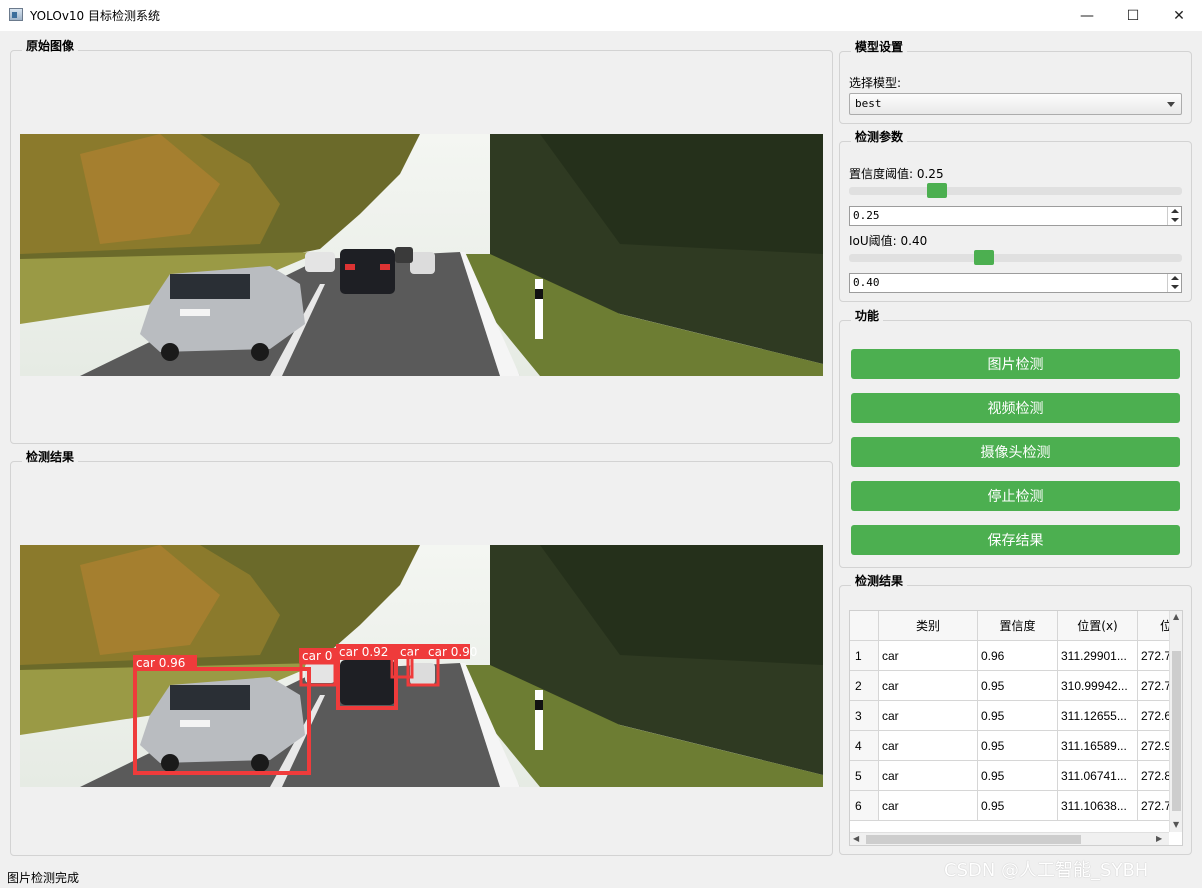 This screenshot has height=888, width=1202. I want to click on app-icon, so click(16, 14).